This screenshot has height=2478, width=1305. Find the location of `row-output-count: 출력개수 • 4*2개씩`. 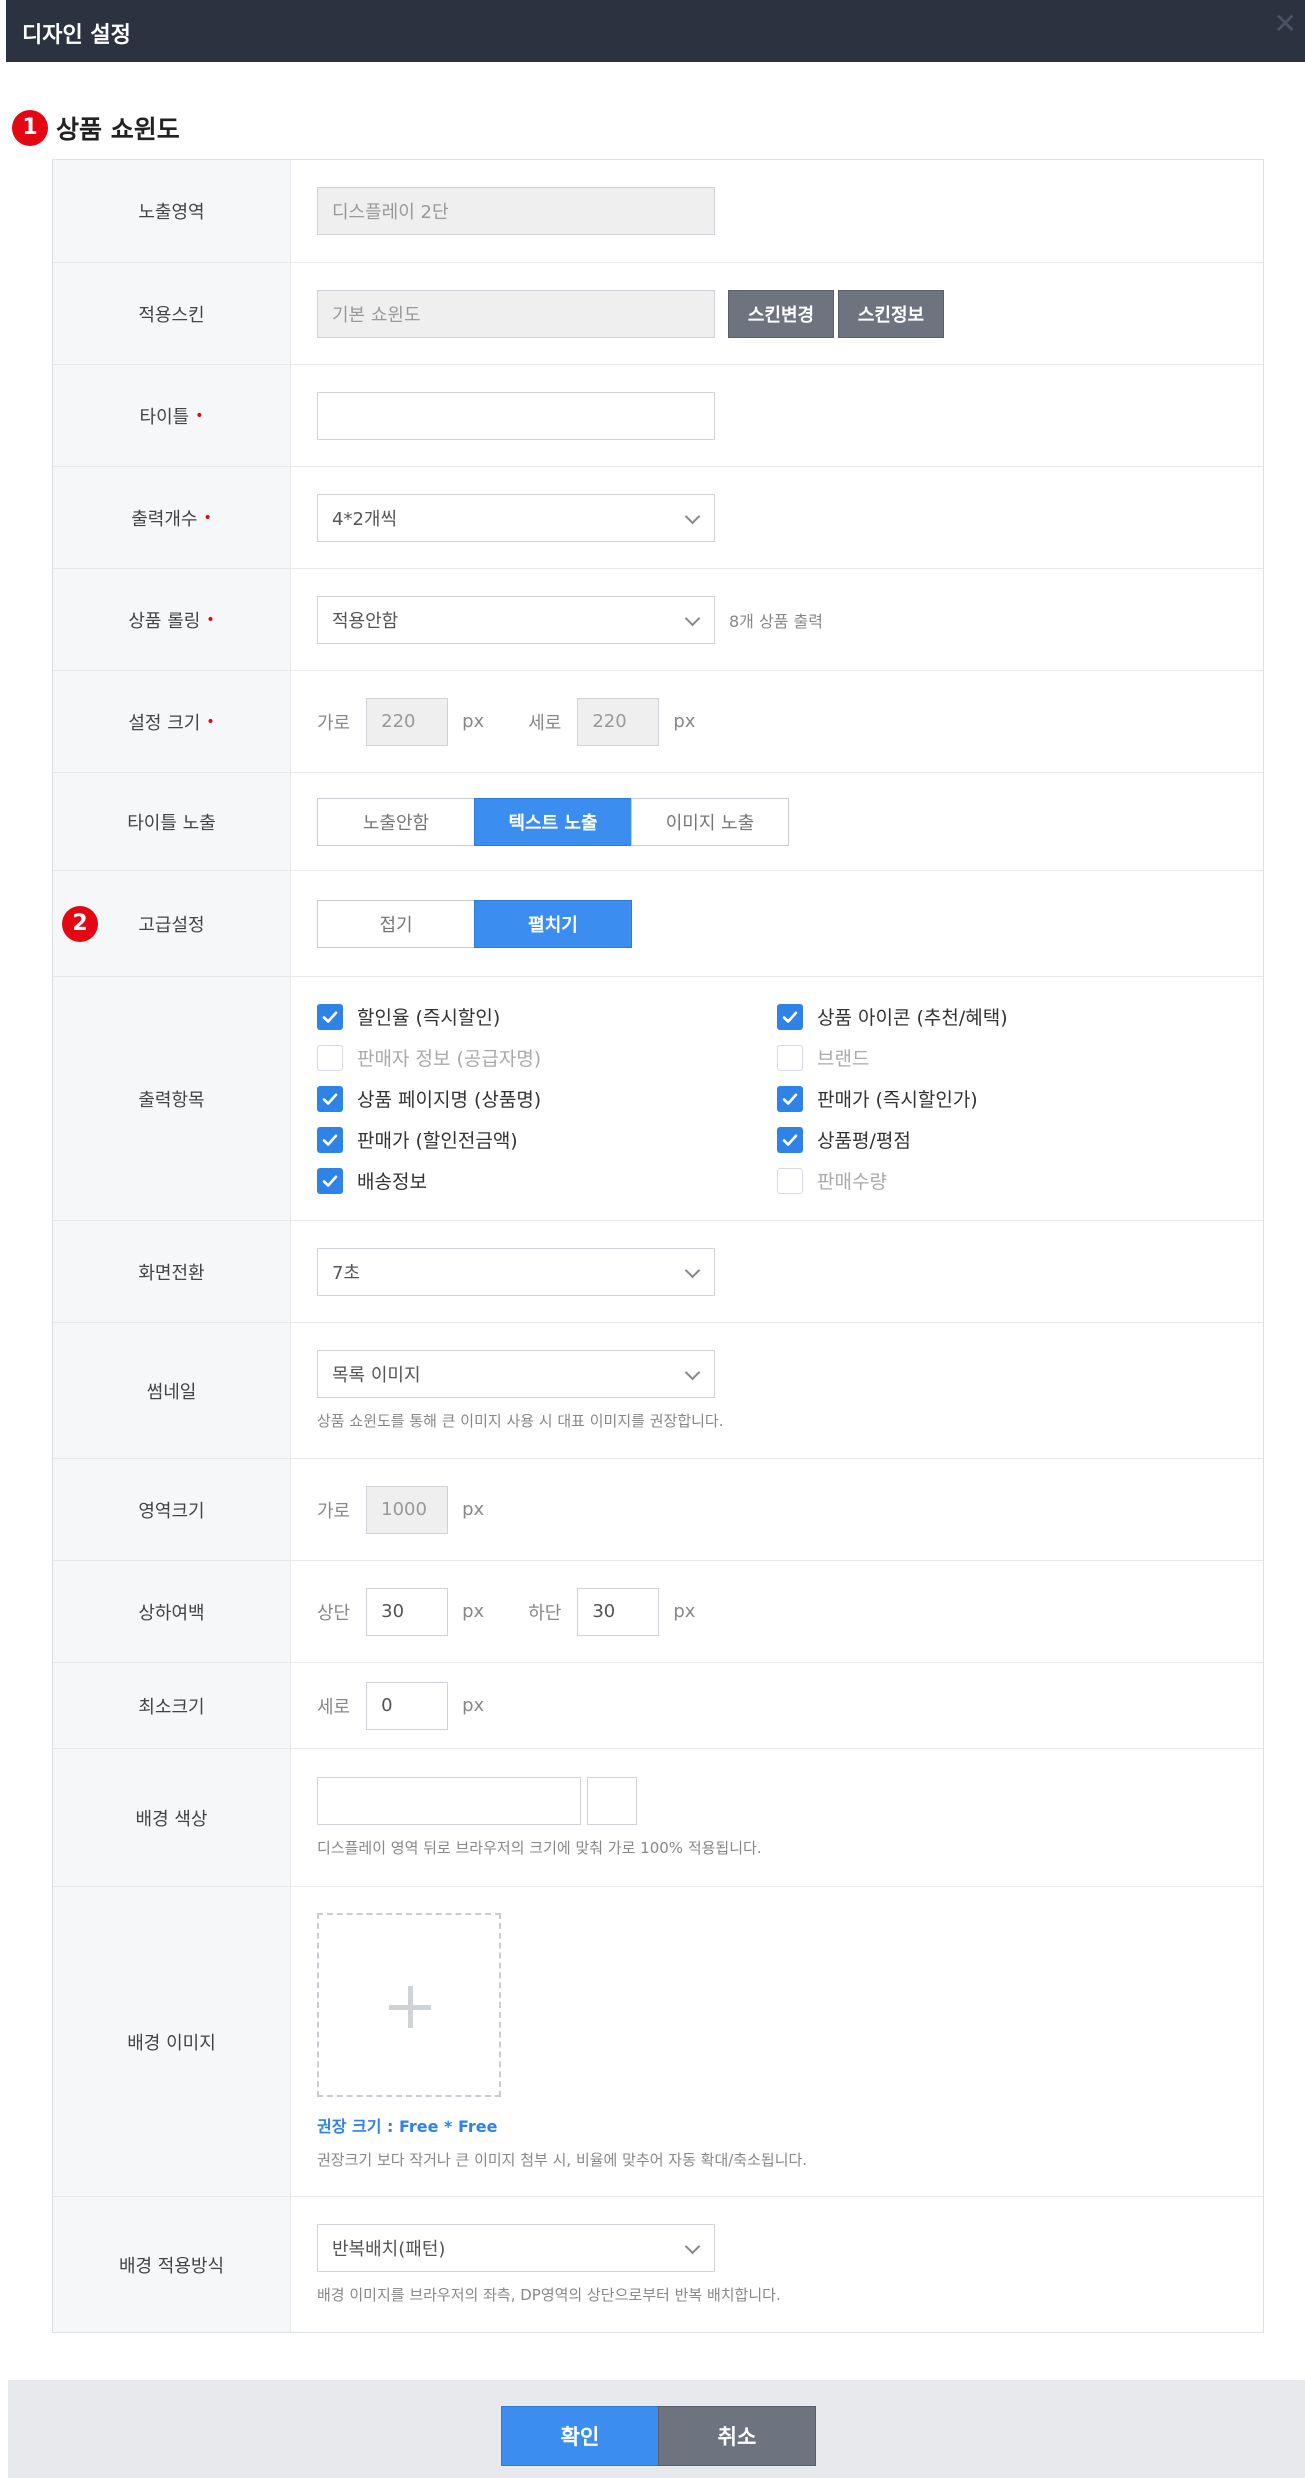

row-output-count: 출력개수 • 4*2개씩 is located at coordinates (658, 517).